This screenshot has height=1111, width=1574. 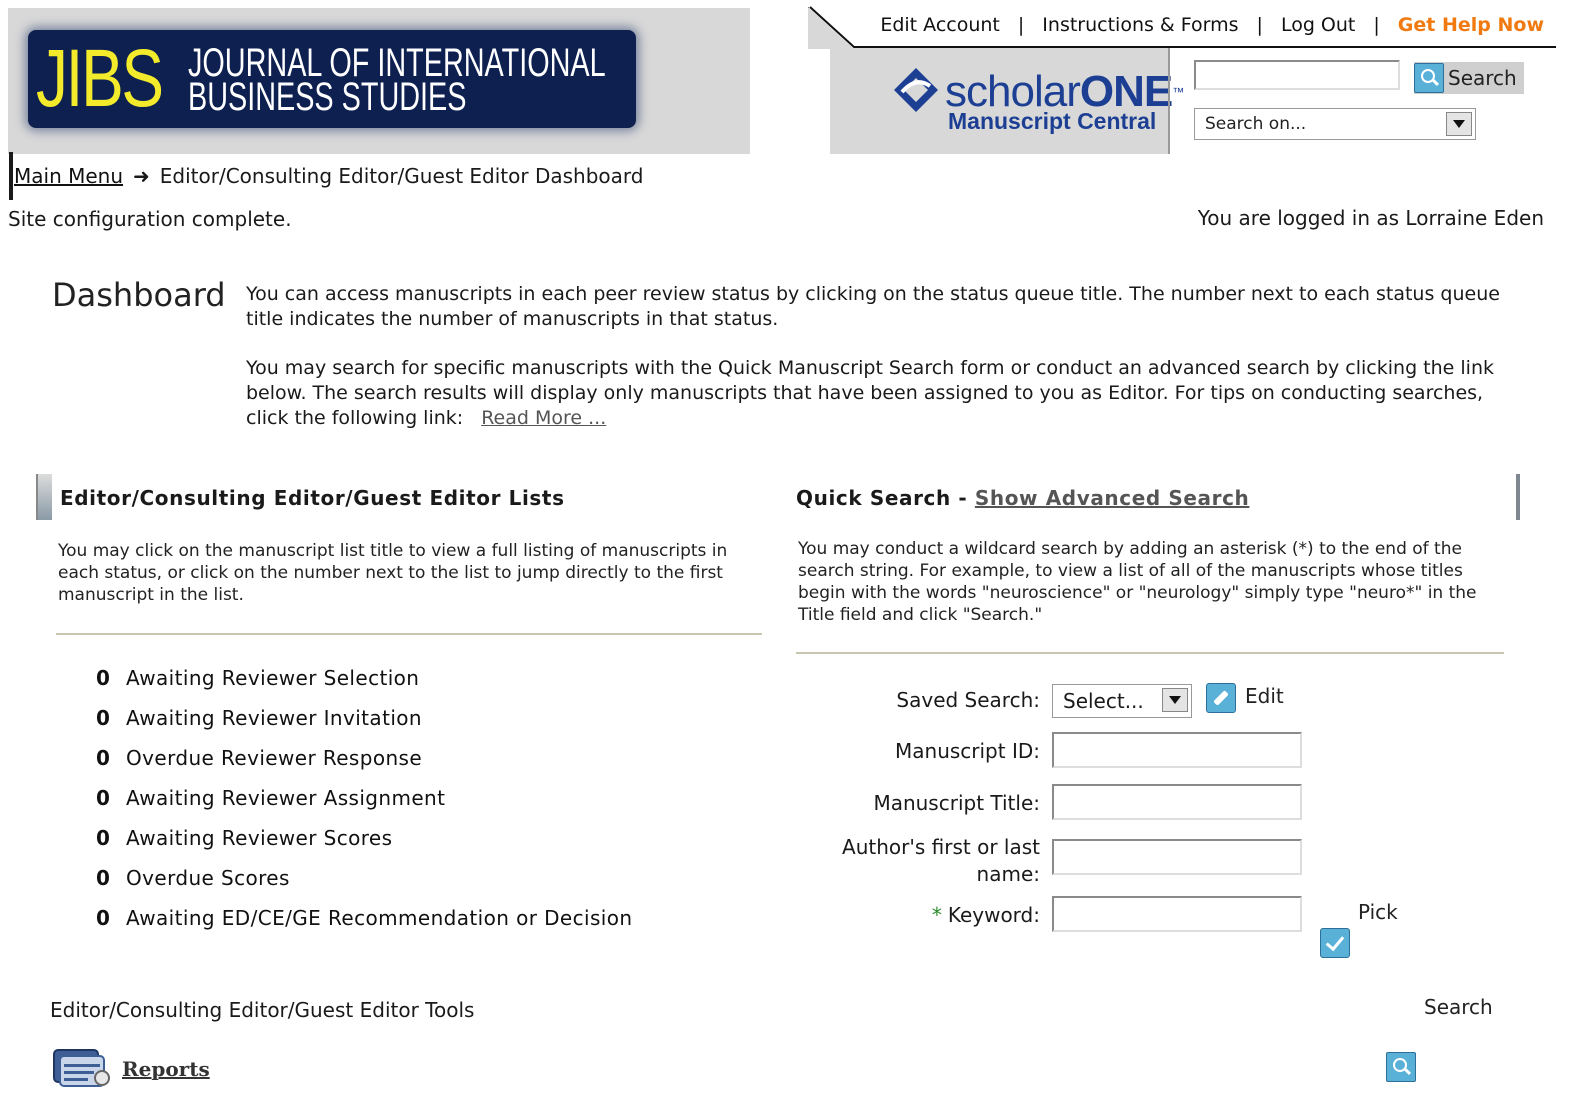 What do you see at coordinates (11, 176) in the screenshot?
I see `breadcrumb-marker` at bounding box center [11, 176].